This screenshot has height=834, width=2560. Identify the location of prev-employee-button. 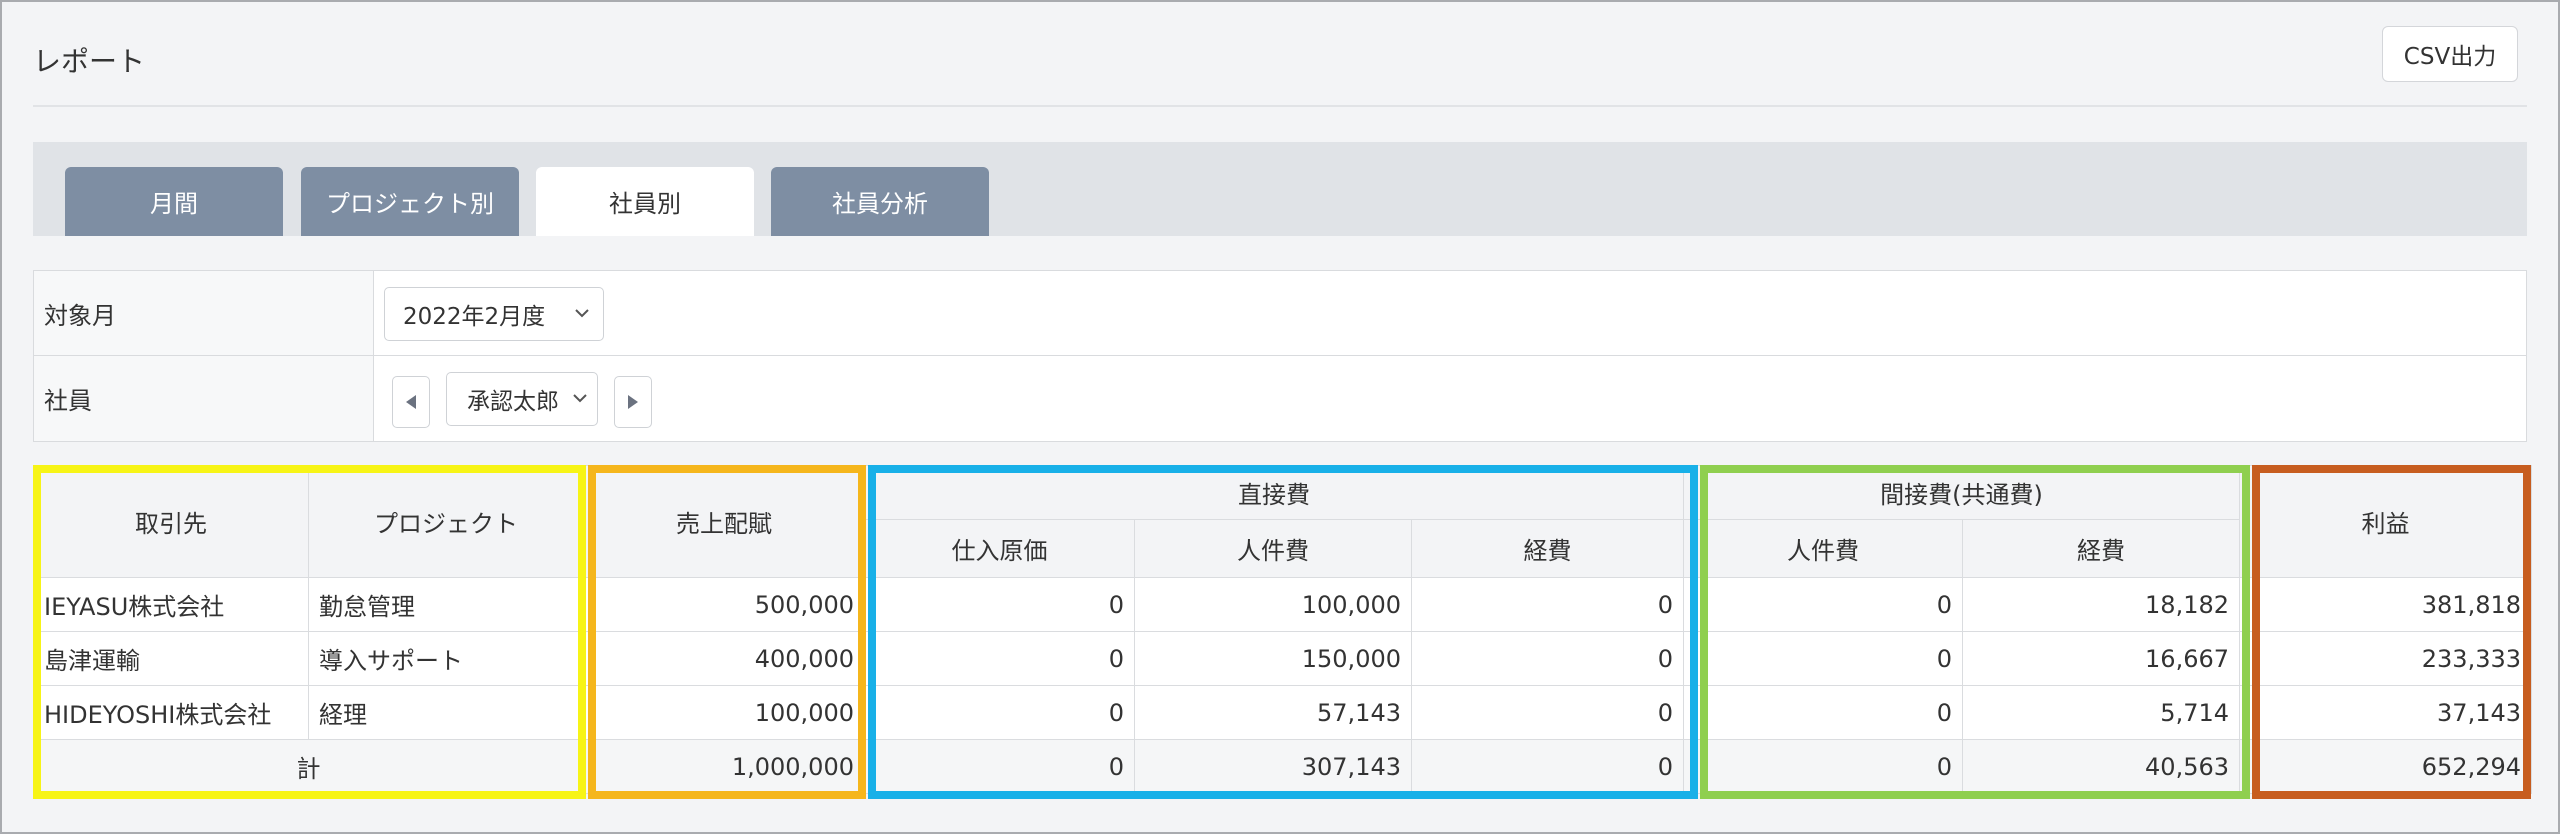
(411, 402).